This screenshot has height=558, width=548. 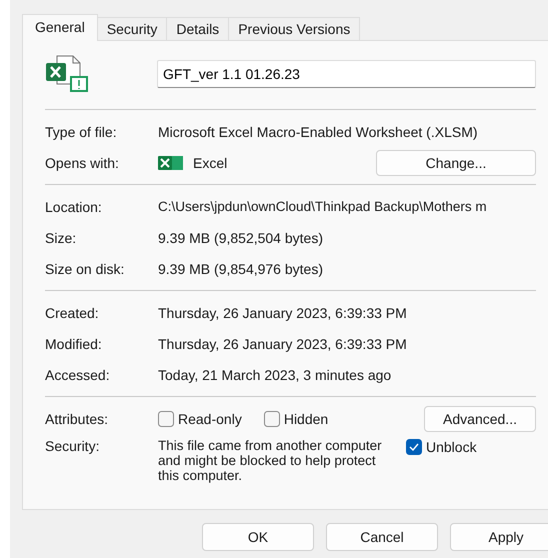 What do you see at coordinates (294, 29) in the screenshot?
I see `tab: Previous Versions` at bounding box center [294, 29].